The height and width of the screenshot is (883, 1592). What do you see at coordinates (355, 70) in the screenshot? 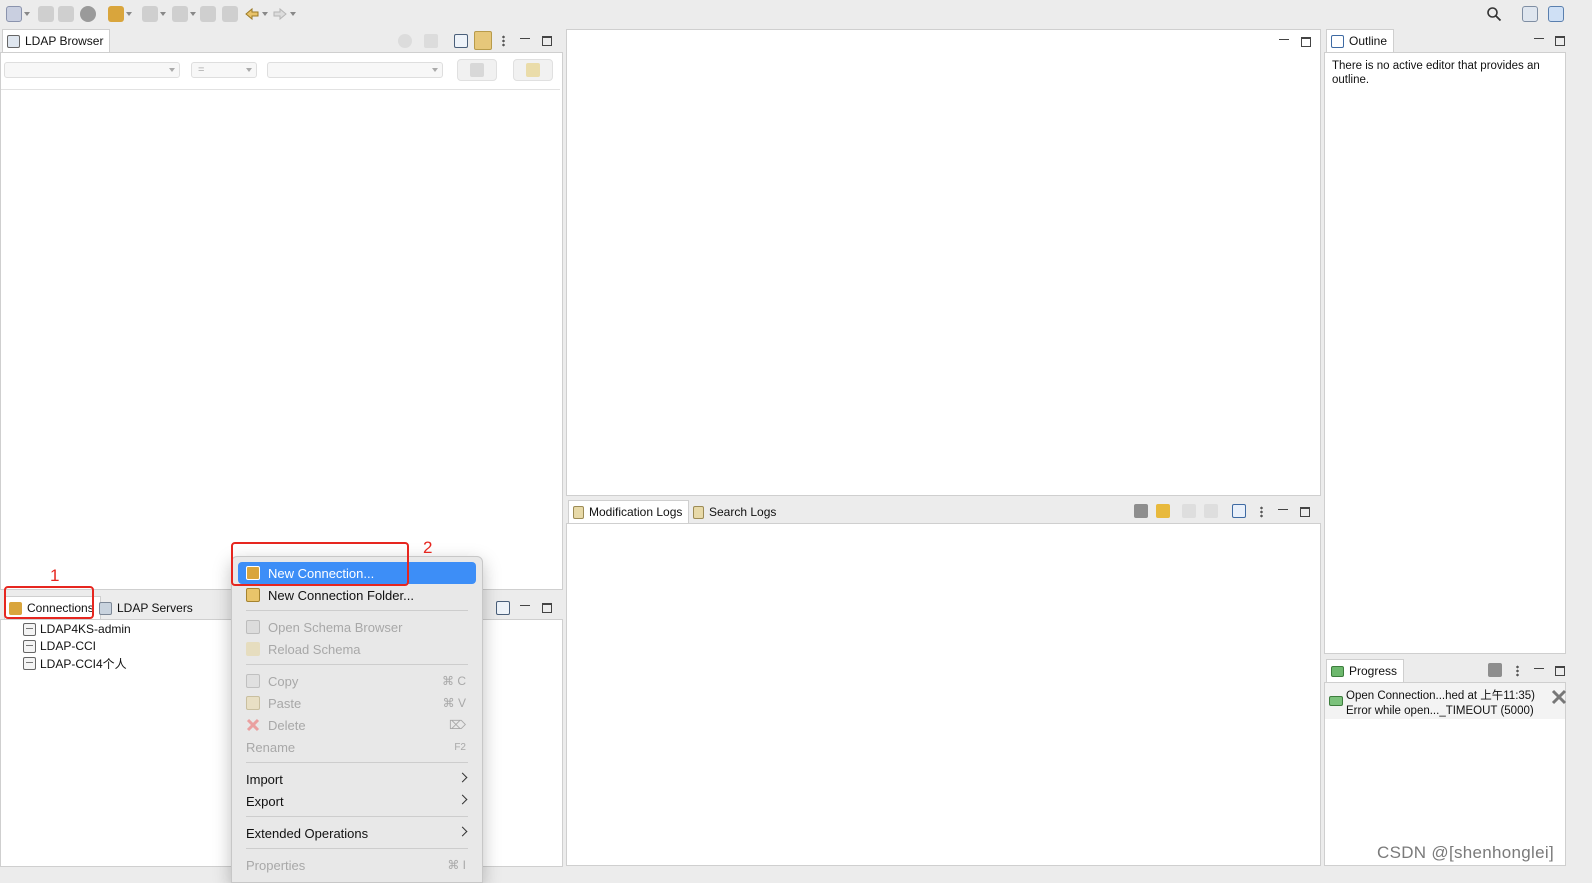
I see `quick-search-value-combo` at bounding box center [355, 70].